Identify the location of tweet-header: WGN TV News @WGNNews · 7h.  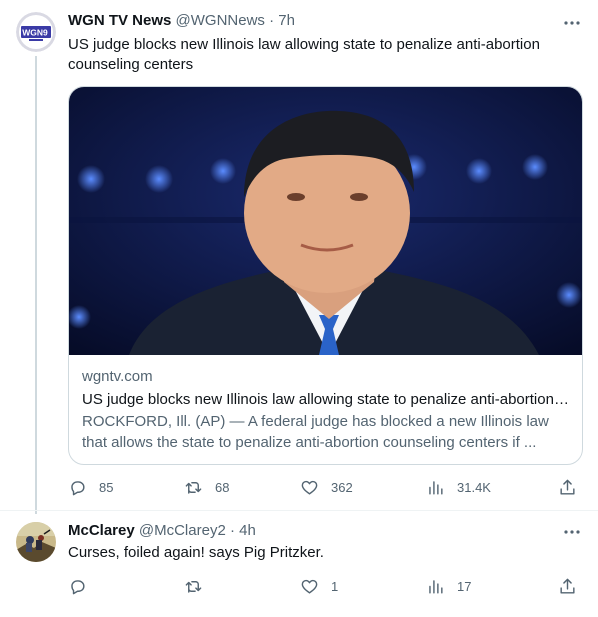
(181, 21).